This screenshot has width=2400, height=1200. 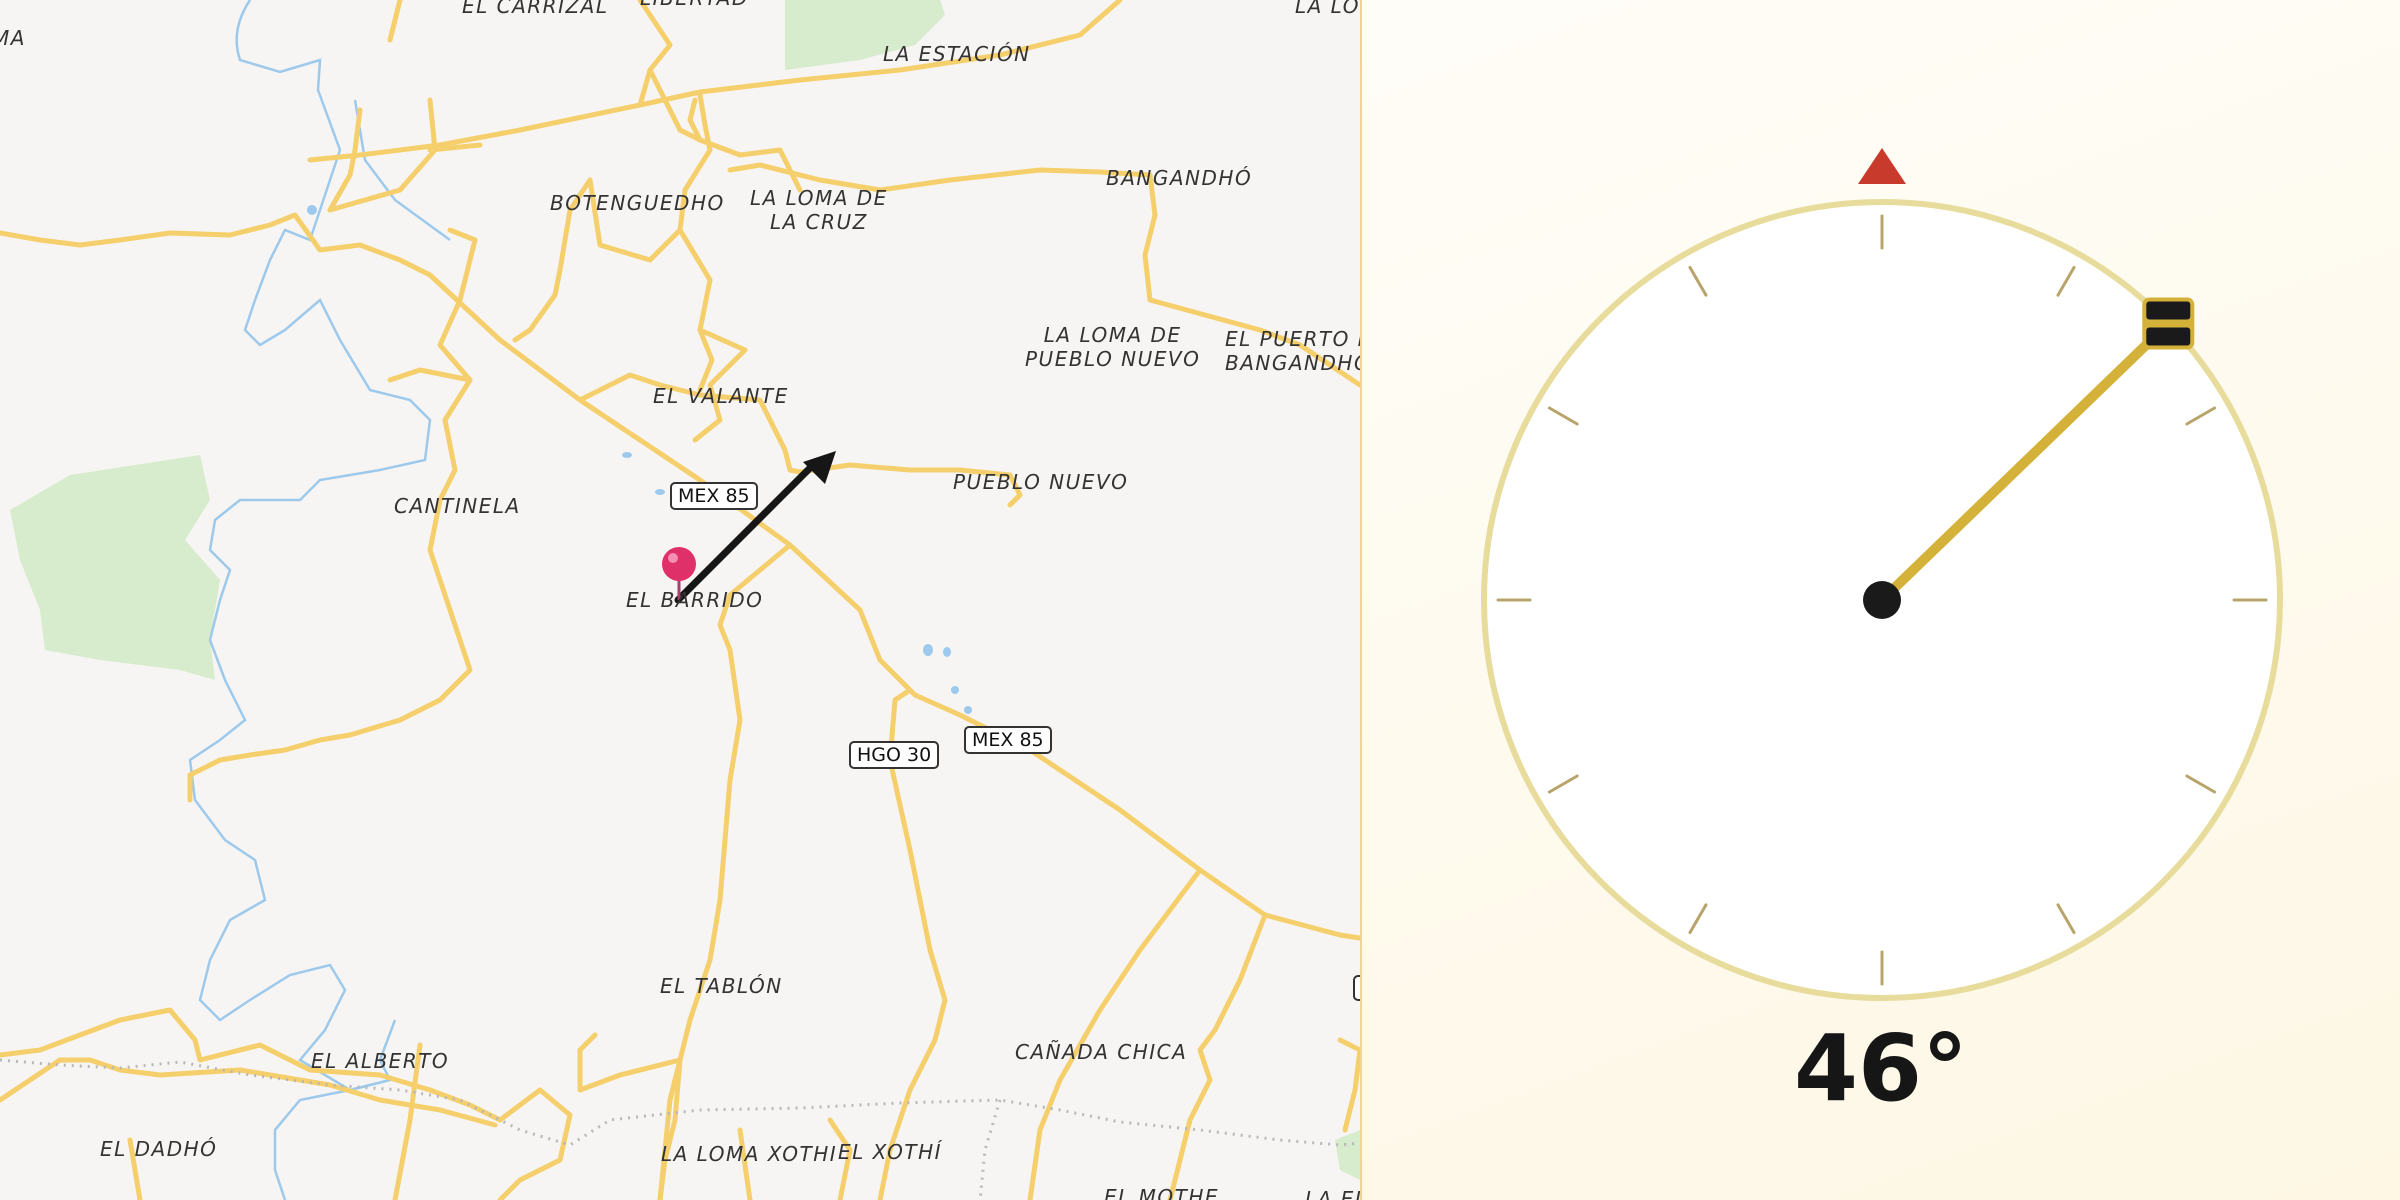 I want to click on compass-hub, so click(x=1882, y=600).